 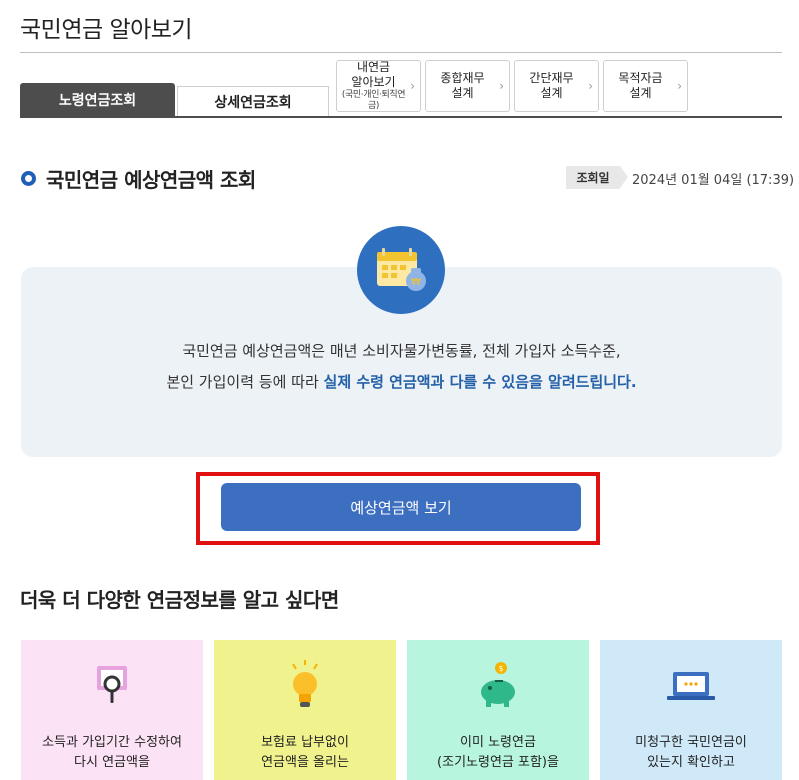 I want to click on tab-my-pension: 내연금 알아보기 (국민·개인·퇴직연금) ›, so click(x=378, y=86).